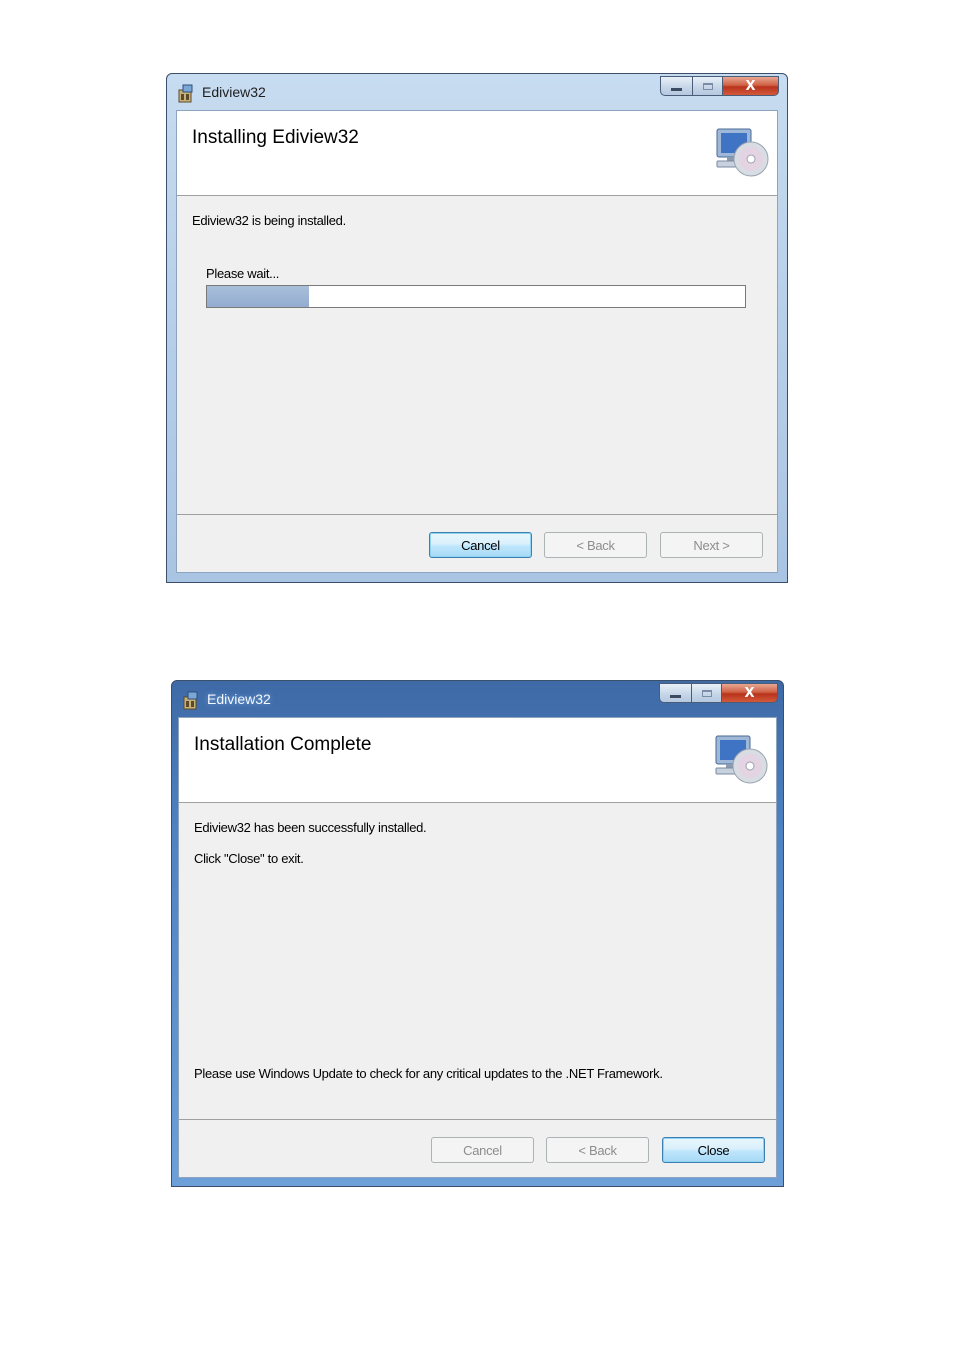  I want to click on page-title: Installing Ediview32, so click(275, 137).